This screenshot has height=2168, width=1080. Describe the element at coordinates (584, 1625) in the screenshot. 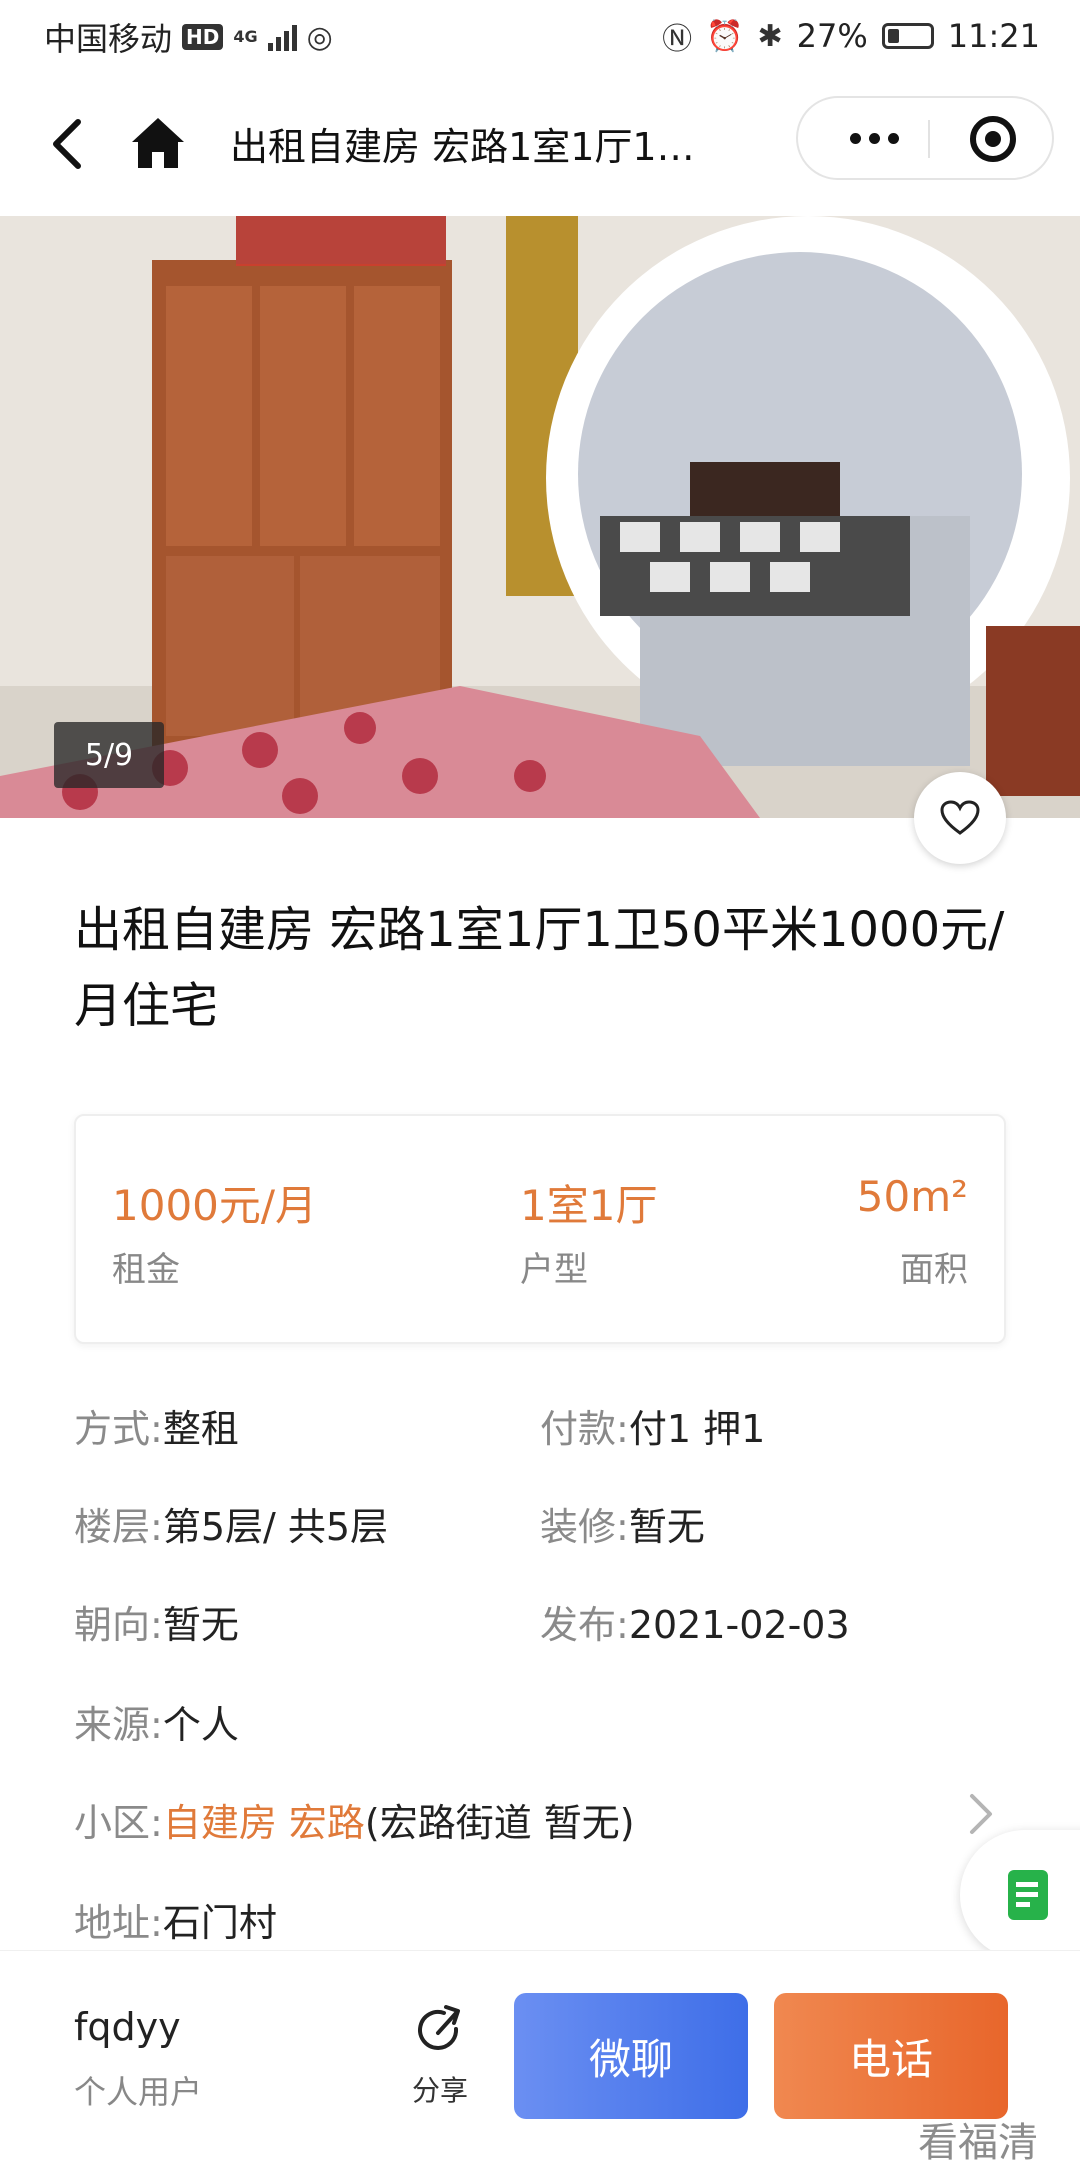

I see `detail-published-label: 发布:` at that location.